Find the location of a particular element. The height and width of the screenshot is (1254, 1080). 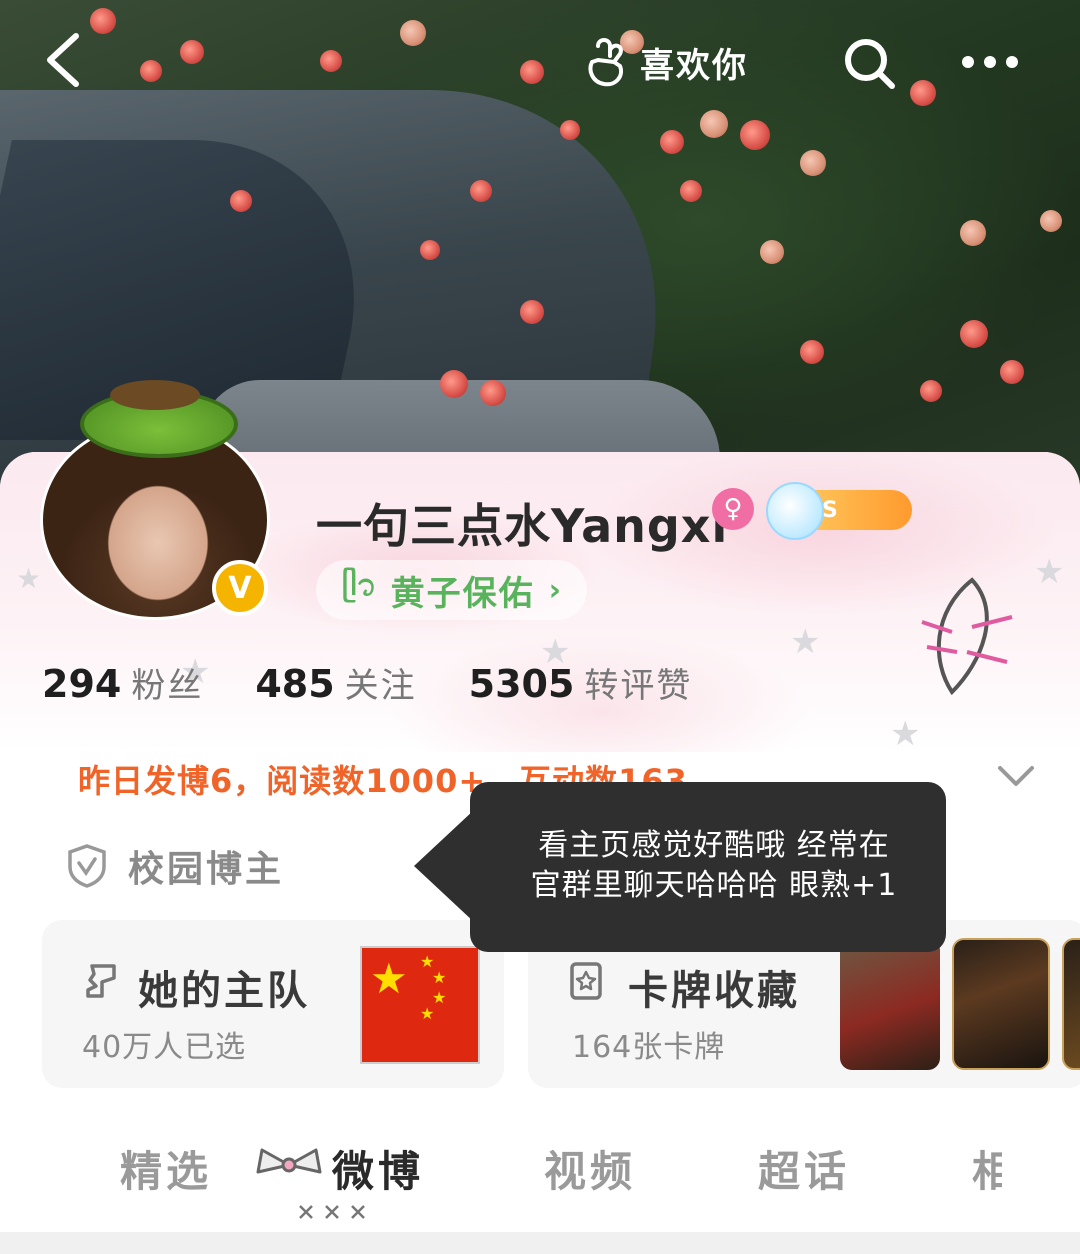

search-icon is located at coordinates (870, 64).